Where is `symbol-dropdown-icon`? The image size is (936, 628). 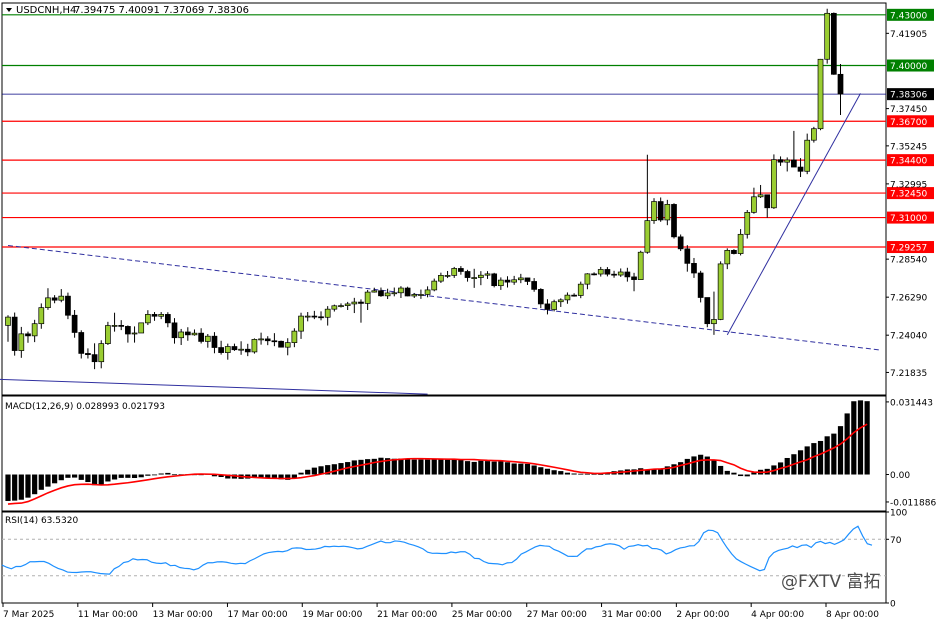 symbol-dropdown-icon is located at coordinates (9, 10).